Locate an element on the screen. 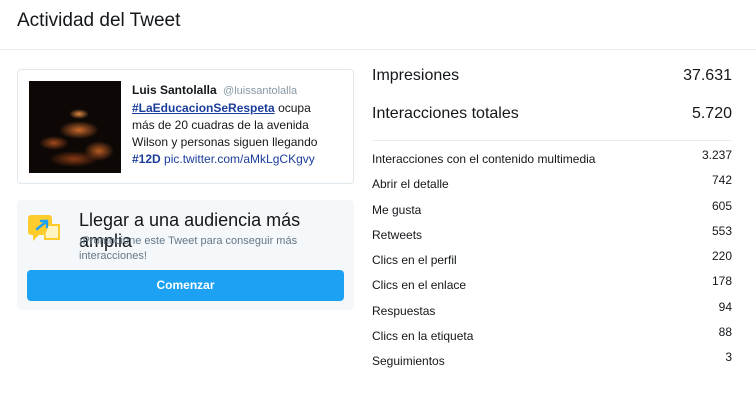 This screenshot has height=401, width=756. tweet-hashtag: #LaEducacionSeRespeta is located at coordinates (203, 108).